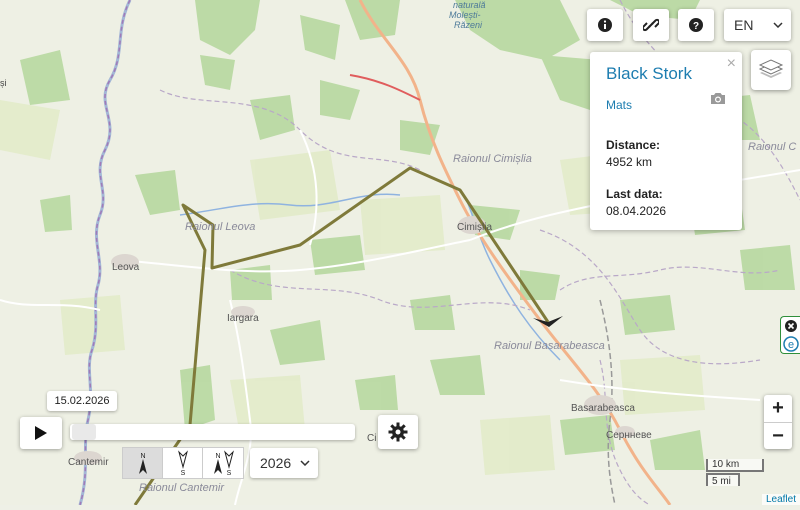  I want to click on both-arrows-icon: N S, so click(224, 463).